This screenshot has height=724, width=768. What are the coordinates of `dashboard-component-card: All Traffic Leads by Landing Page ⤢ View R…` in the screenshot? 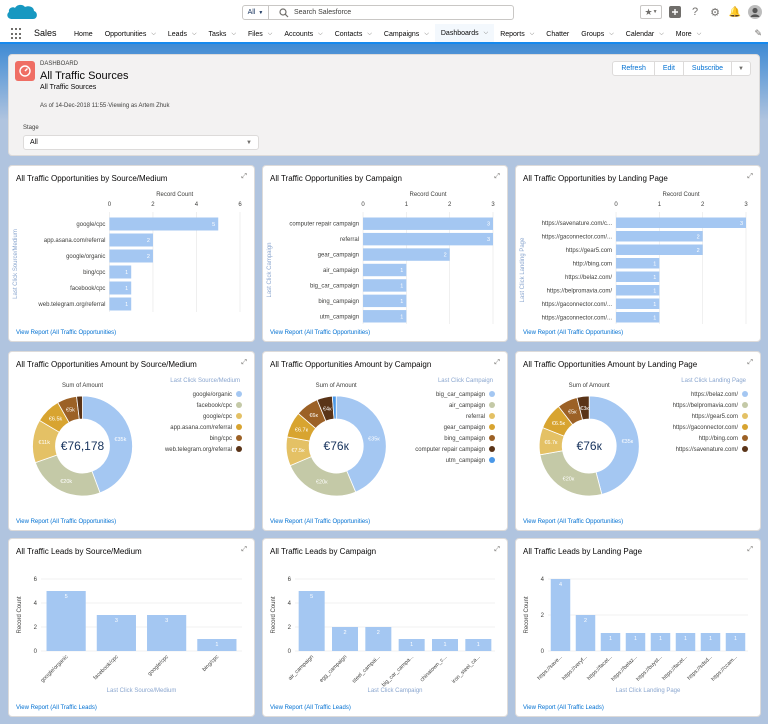 It's located at (638, 627).